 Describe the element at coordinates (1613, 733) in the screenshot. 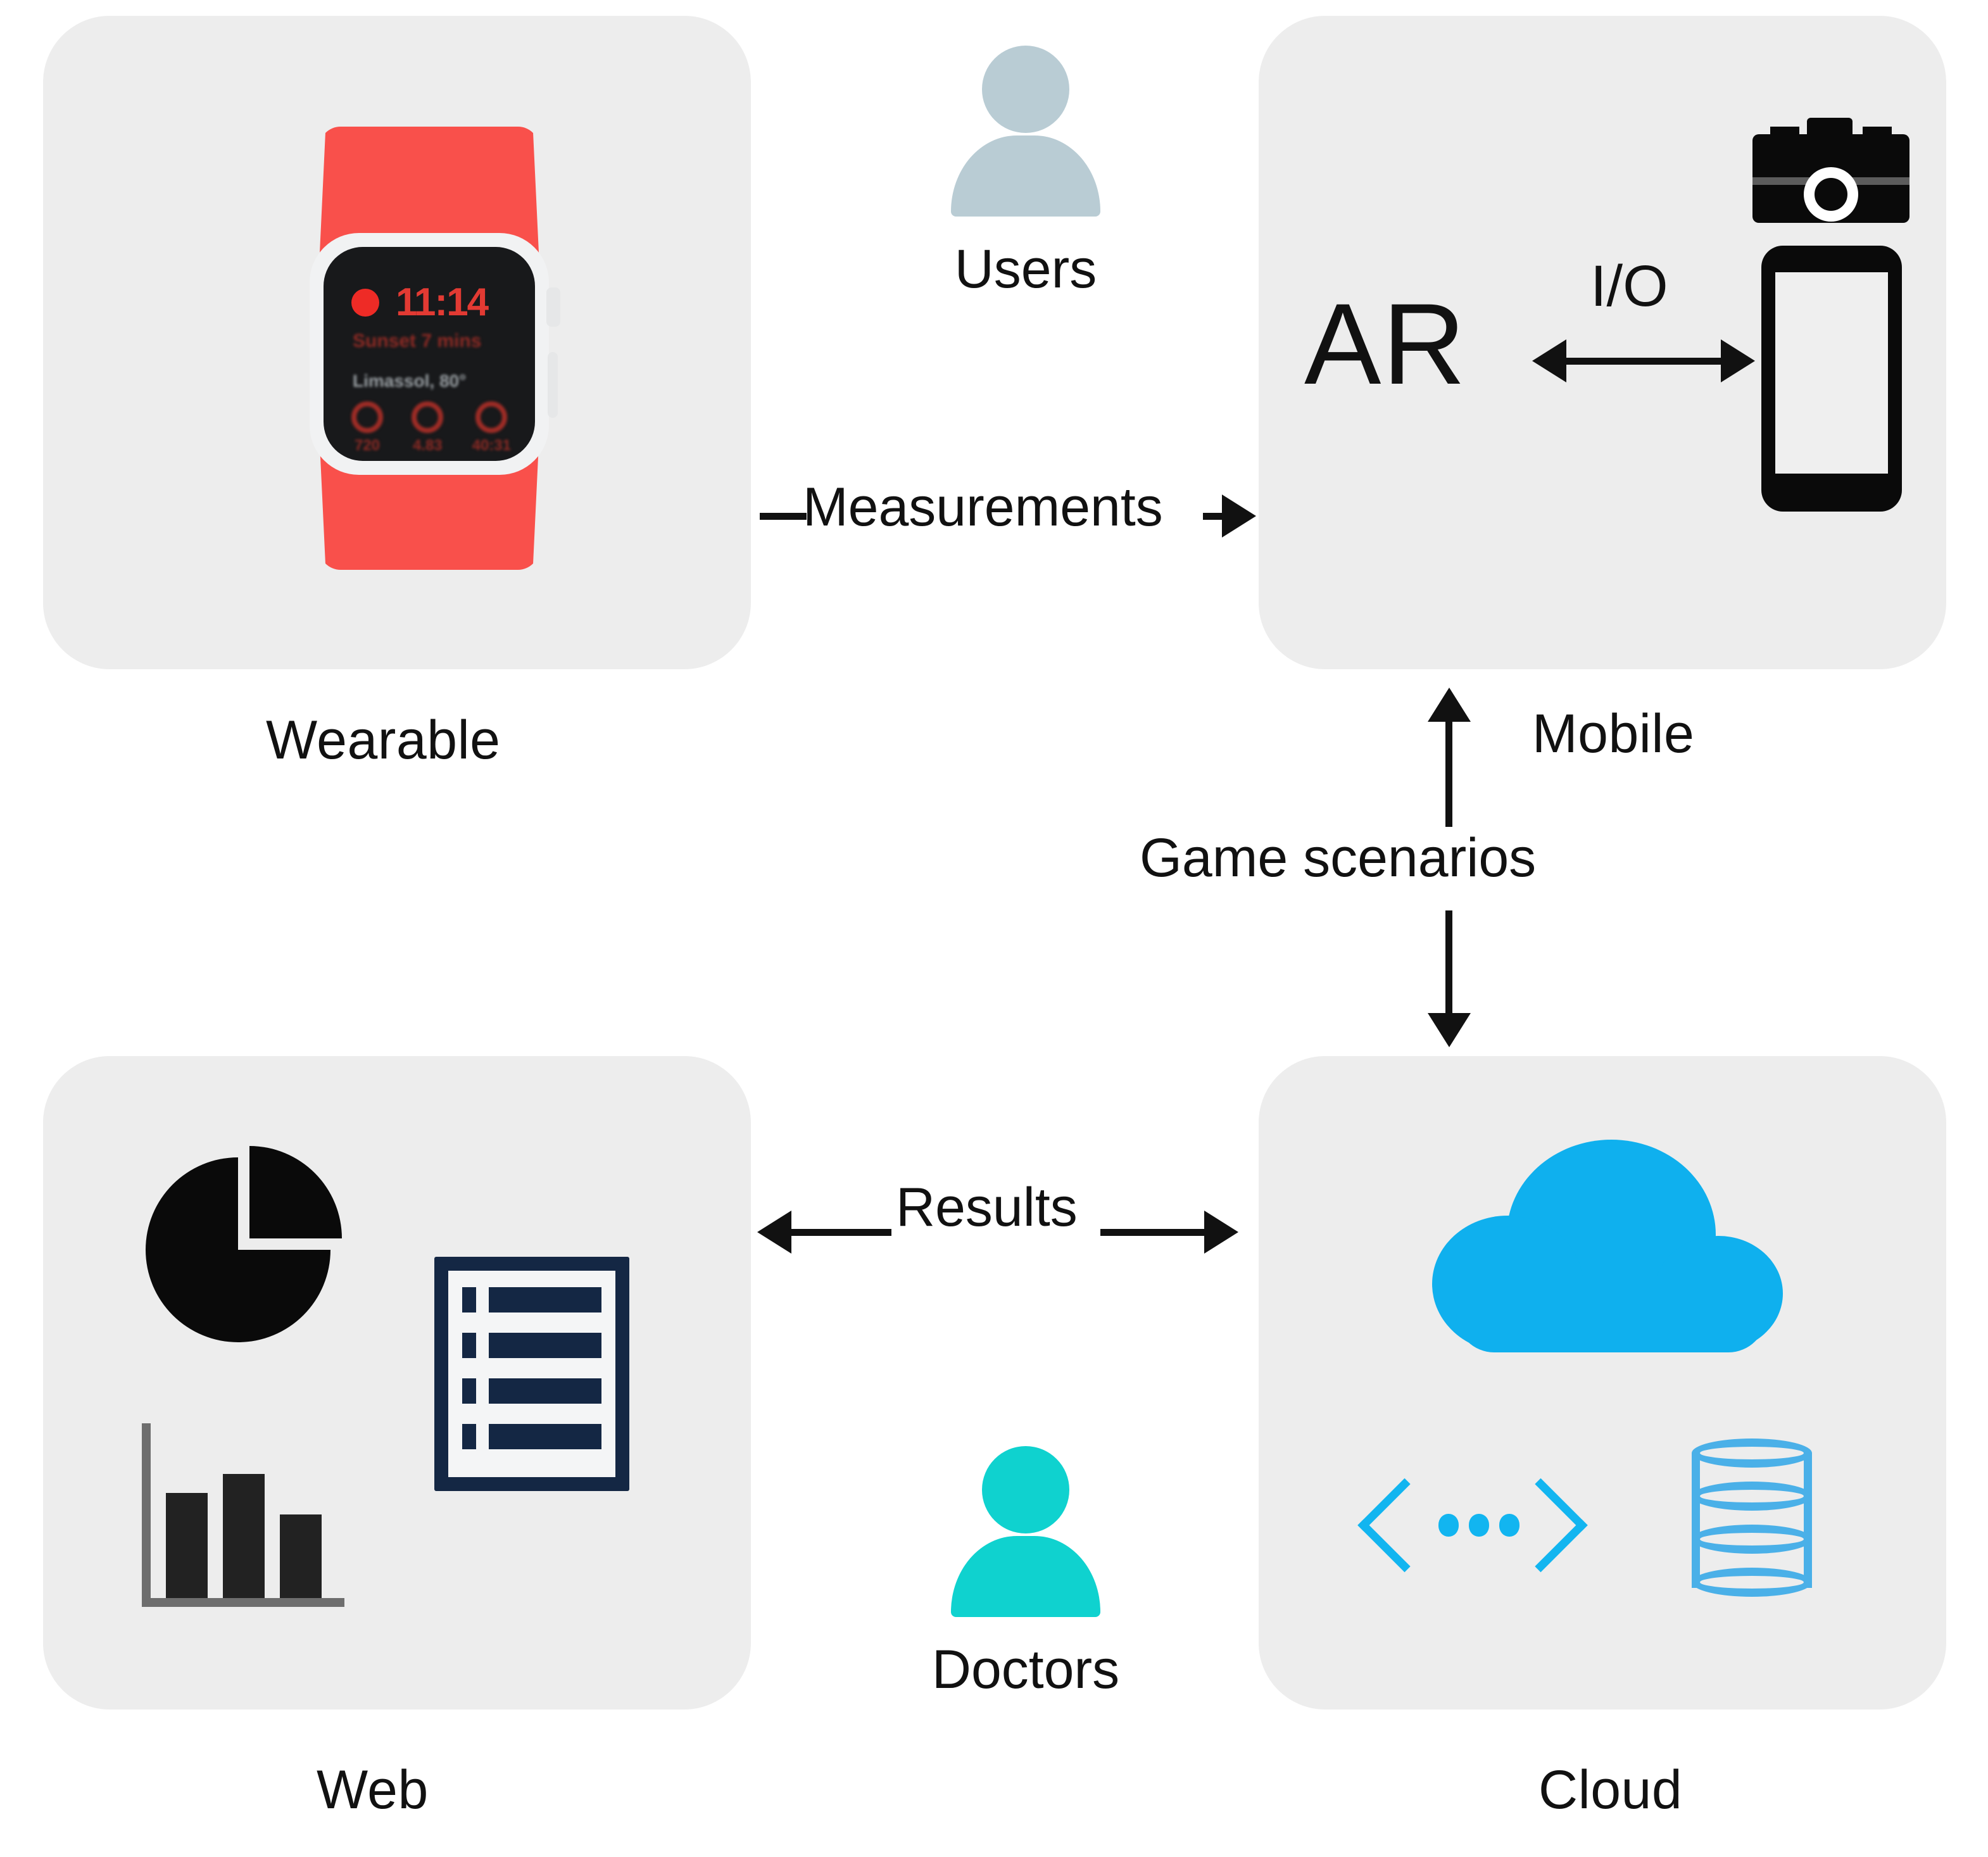

I see `panel-label-mobile: Mobile` at that location.